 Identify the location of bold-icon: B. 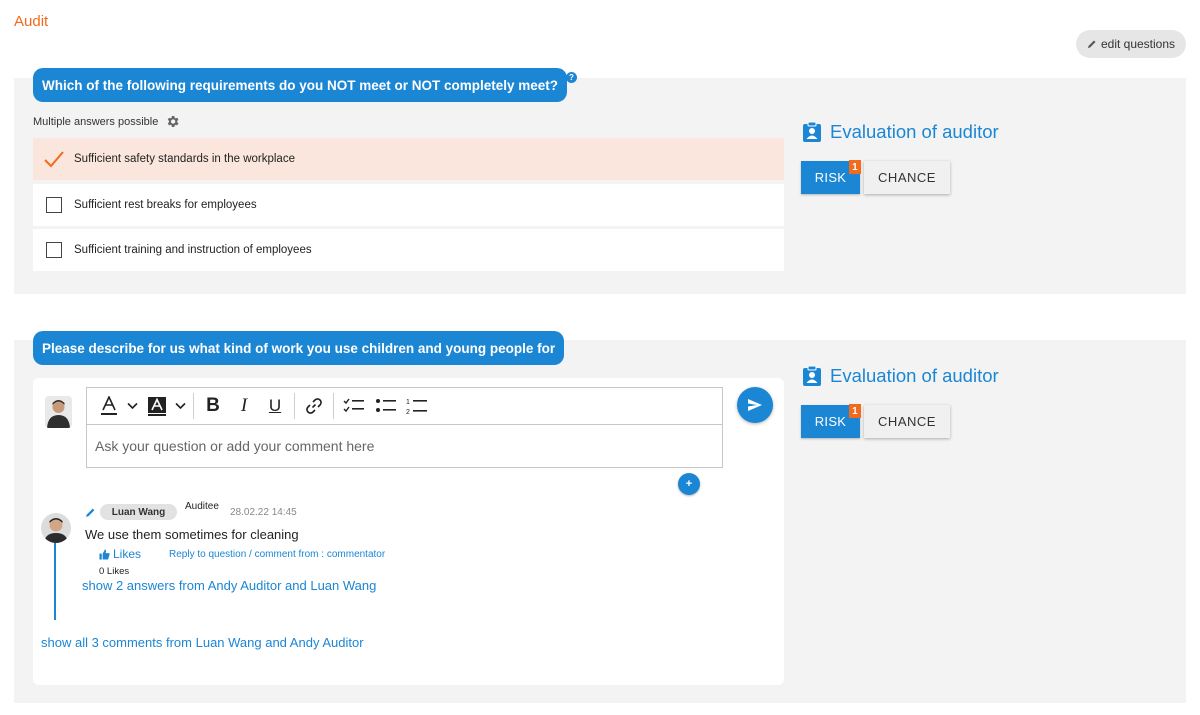
(213, 406).